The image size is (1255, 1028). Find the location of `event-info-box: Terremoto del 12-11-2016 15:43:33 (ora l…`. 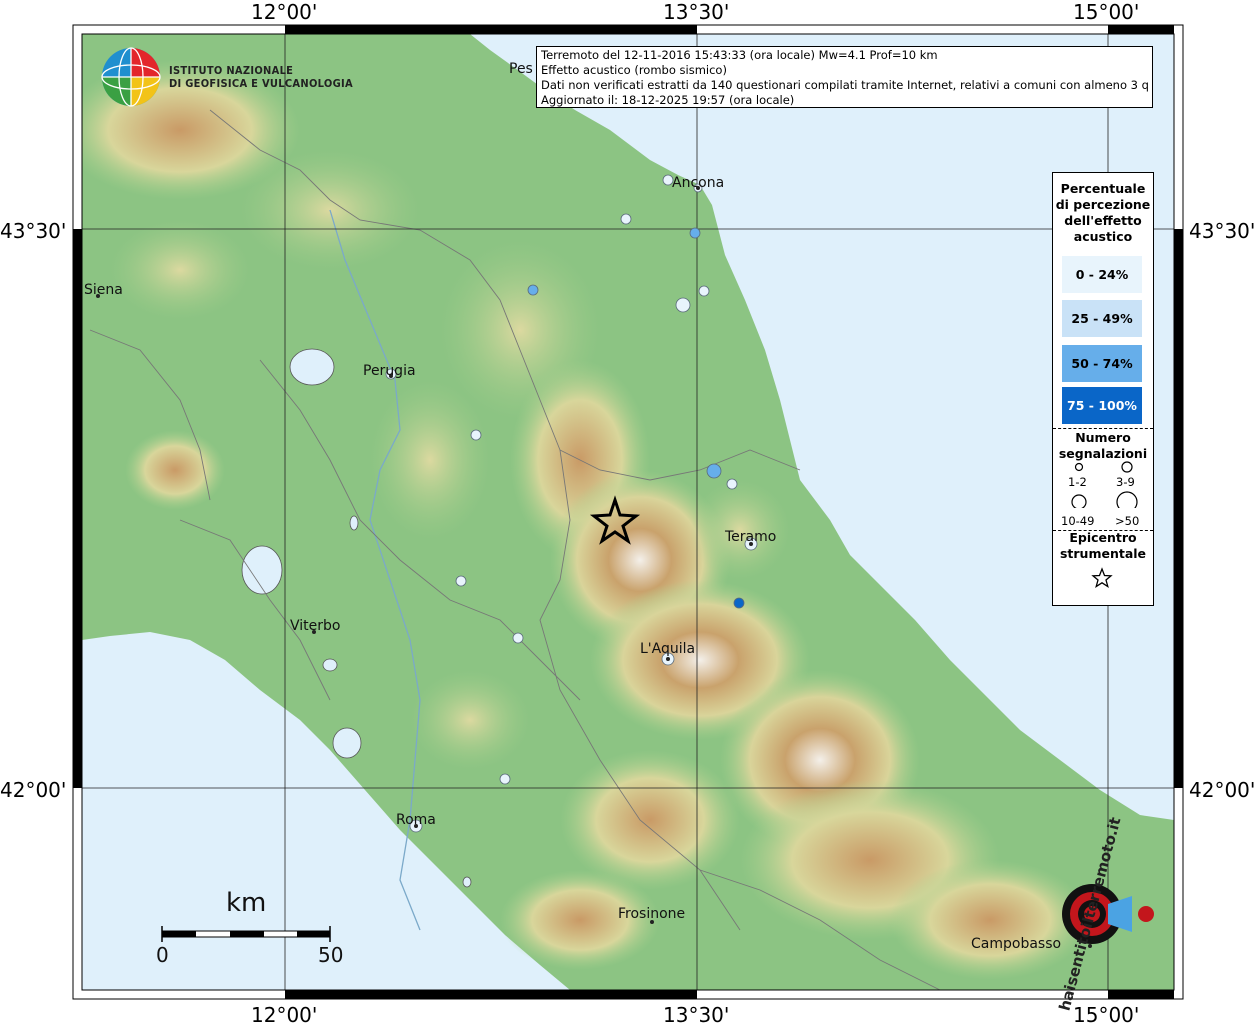

event-info-box: Terremoto del 12-11-2016 15:43:33 (ora l… is located at coordinates (844, 77).